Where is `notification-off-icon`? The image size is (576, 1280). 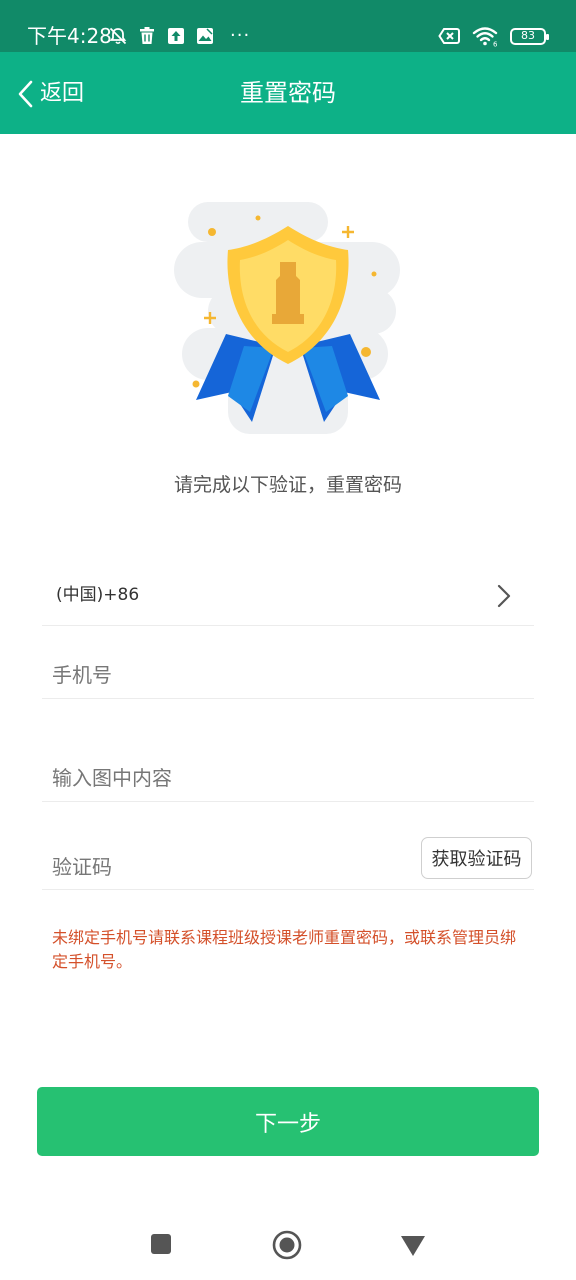
notification-off-icon is located at coordinates (118, 36).